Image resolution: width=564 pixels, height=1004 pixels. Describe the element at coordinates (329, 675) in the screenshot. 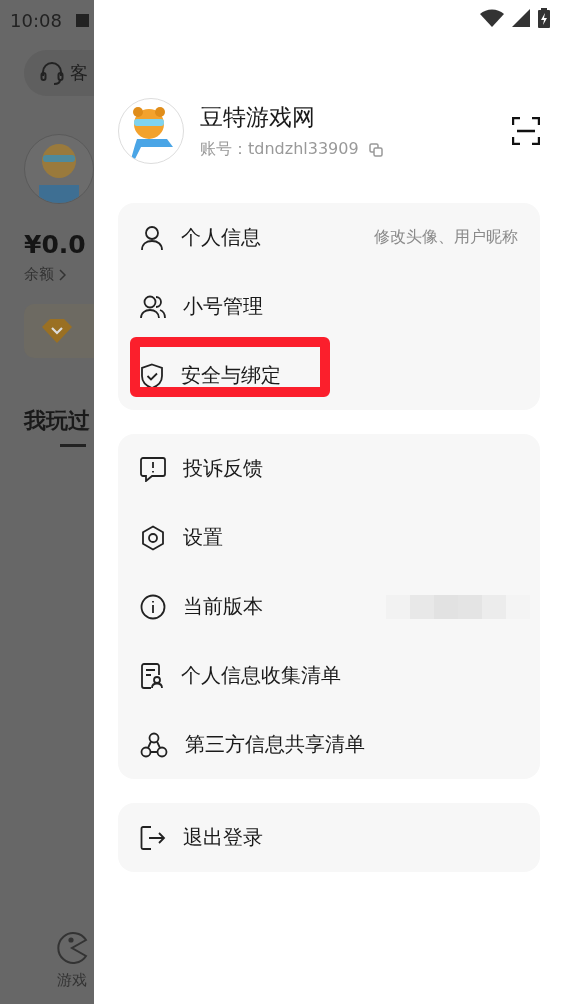

I see `menu-item: 个人信息收集清单` at that location.